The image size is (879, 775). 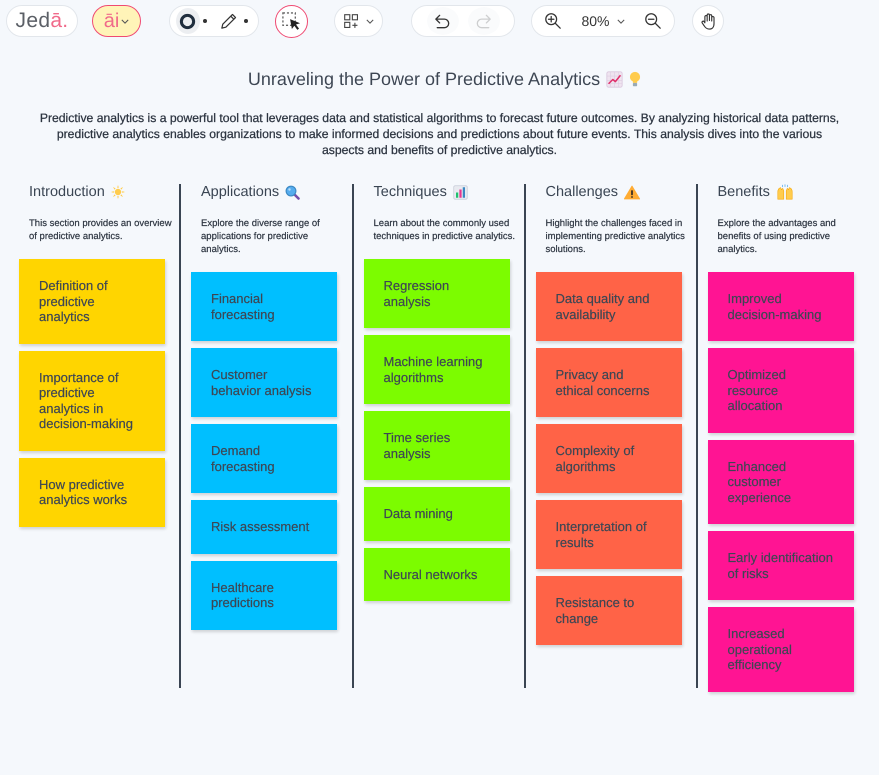 What do you see at coordinates (264, 458) in the screenshot?
I see `sticky-note: Demand forecasting` at bounding box center [264, 458].